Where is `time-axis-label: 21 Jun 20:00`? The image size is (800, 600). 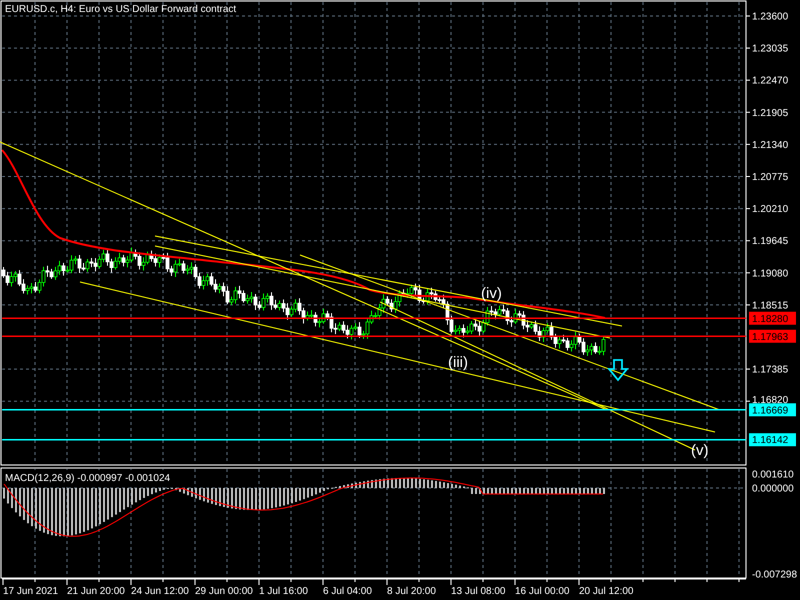
time-axis-label: 21 Jun 20:00 is located at coordinates (96, 591).